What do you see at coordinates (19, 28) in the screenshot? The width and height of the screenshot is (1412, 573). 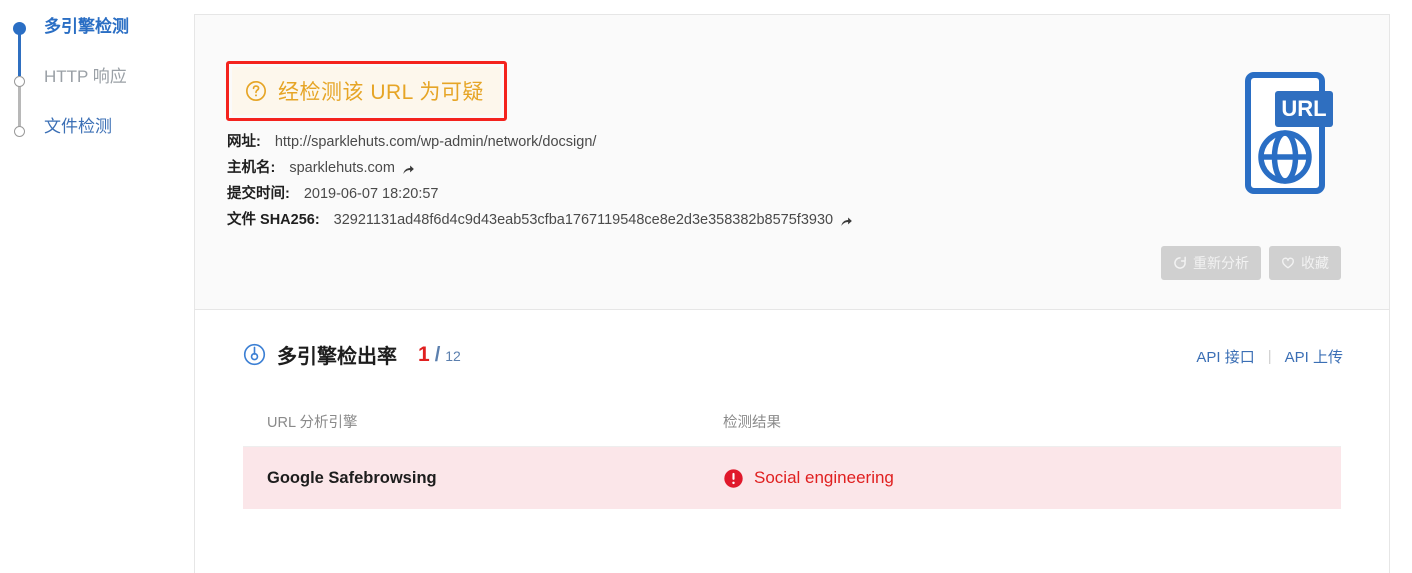 I see `timeline-node-filled-icon` at bounding box center [19, 28].